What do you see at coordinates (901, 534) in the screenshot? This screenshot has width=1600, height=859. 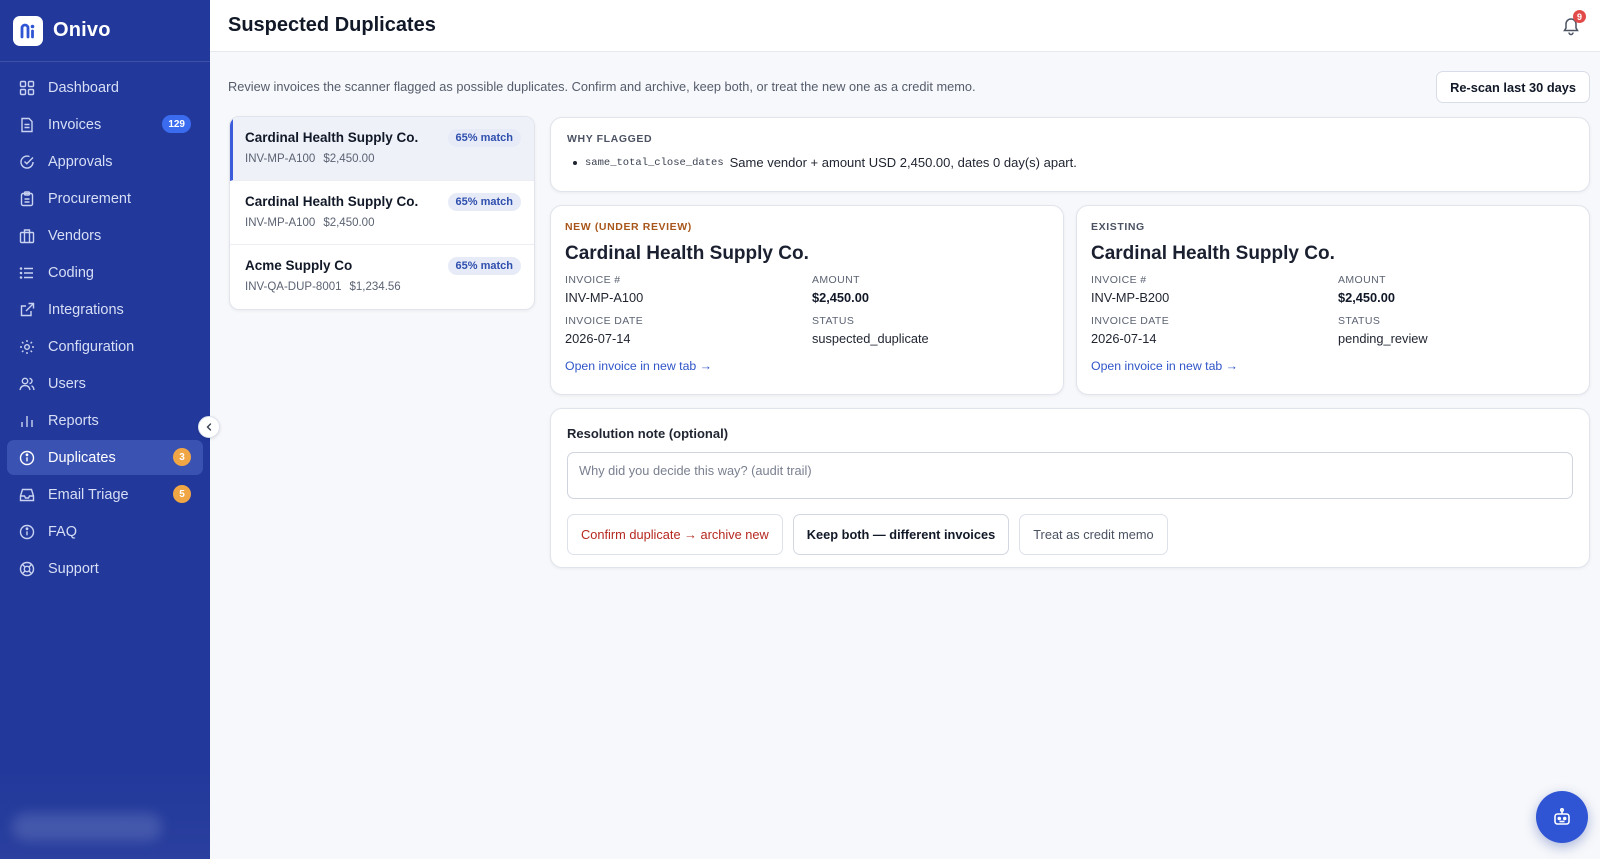 I see `keep-both-button: Keep both — different invoices` at bounding box center [901, 534].